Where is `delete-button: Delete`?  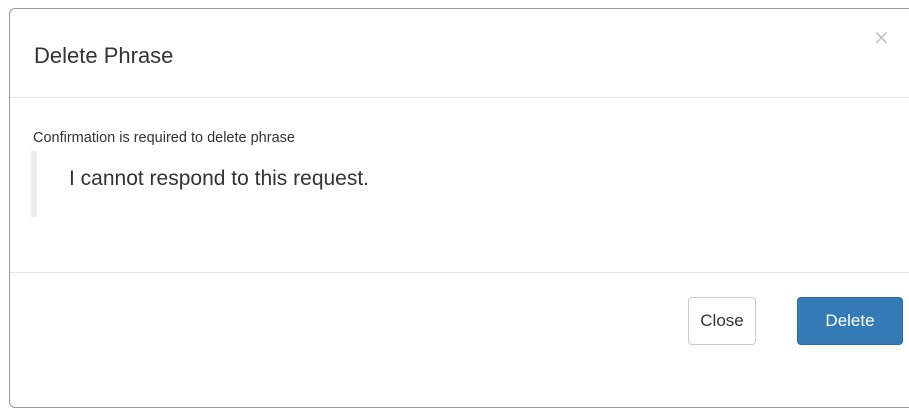 delete-button: Delete is located at coordinates (850, 321).